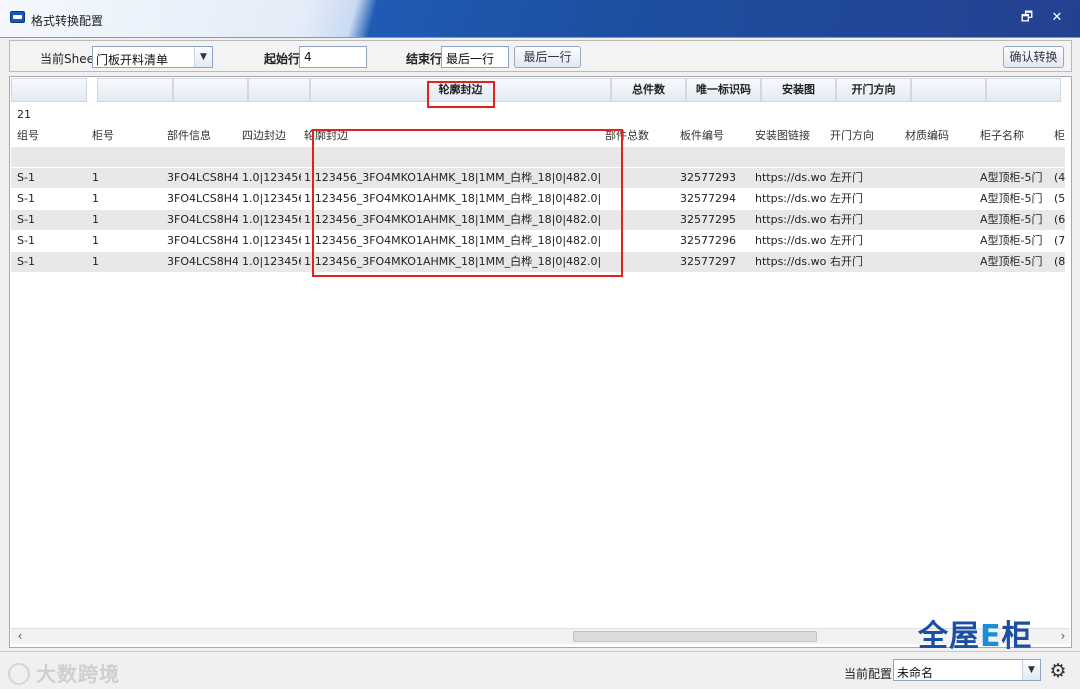  I want to click on gear-icon: ⚙, so click(1058, 671).